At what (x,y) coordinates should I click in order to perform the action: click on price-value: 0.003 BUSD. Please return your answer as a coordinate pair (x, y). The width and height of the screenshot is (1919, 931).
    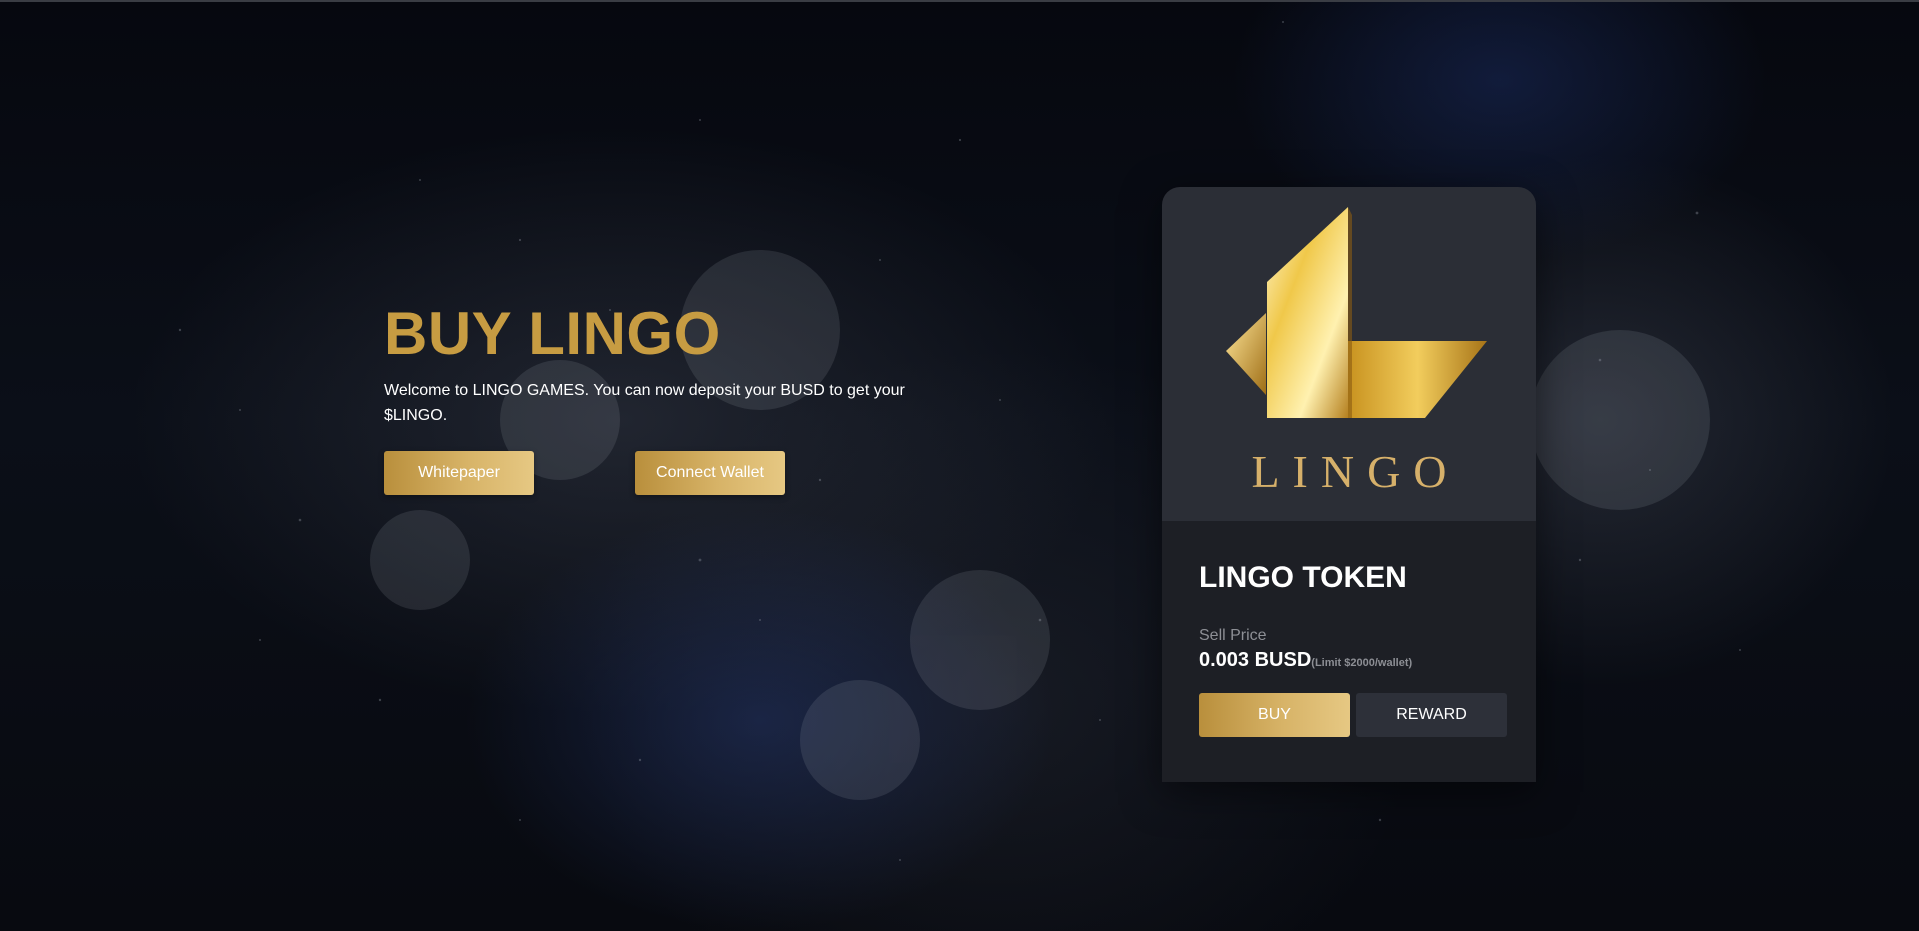
    Looking at the image, I should click on (1255, 660).